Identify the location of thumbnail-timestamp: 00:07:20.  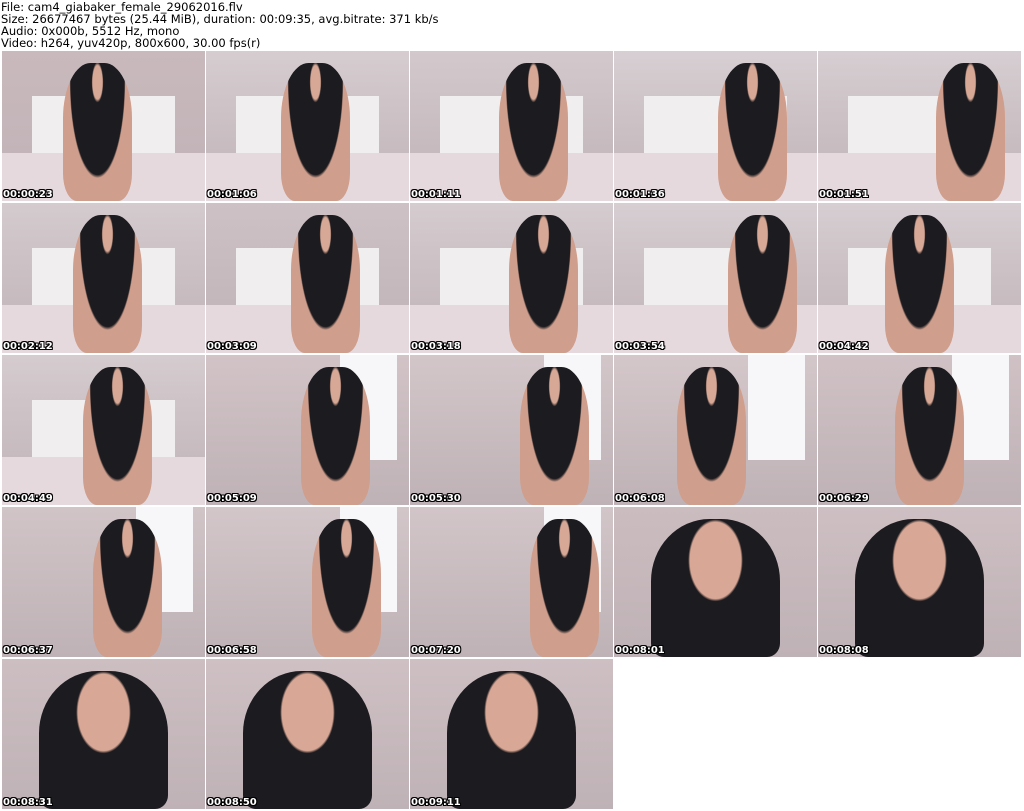
(436, 650).